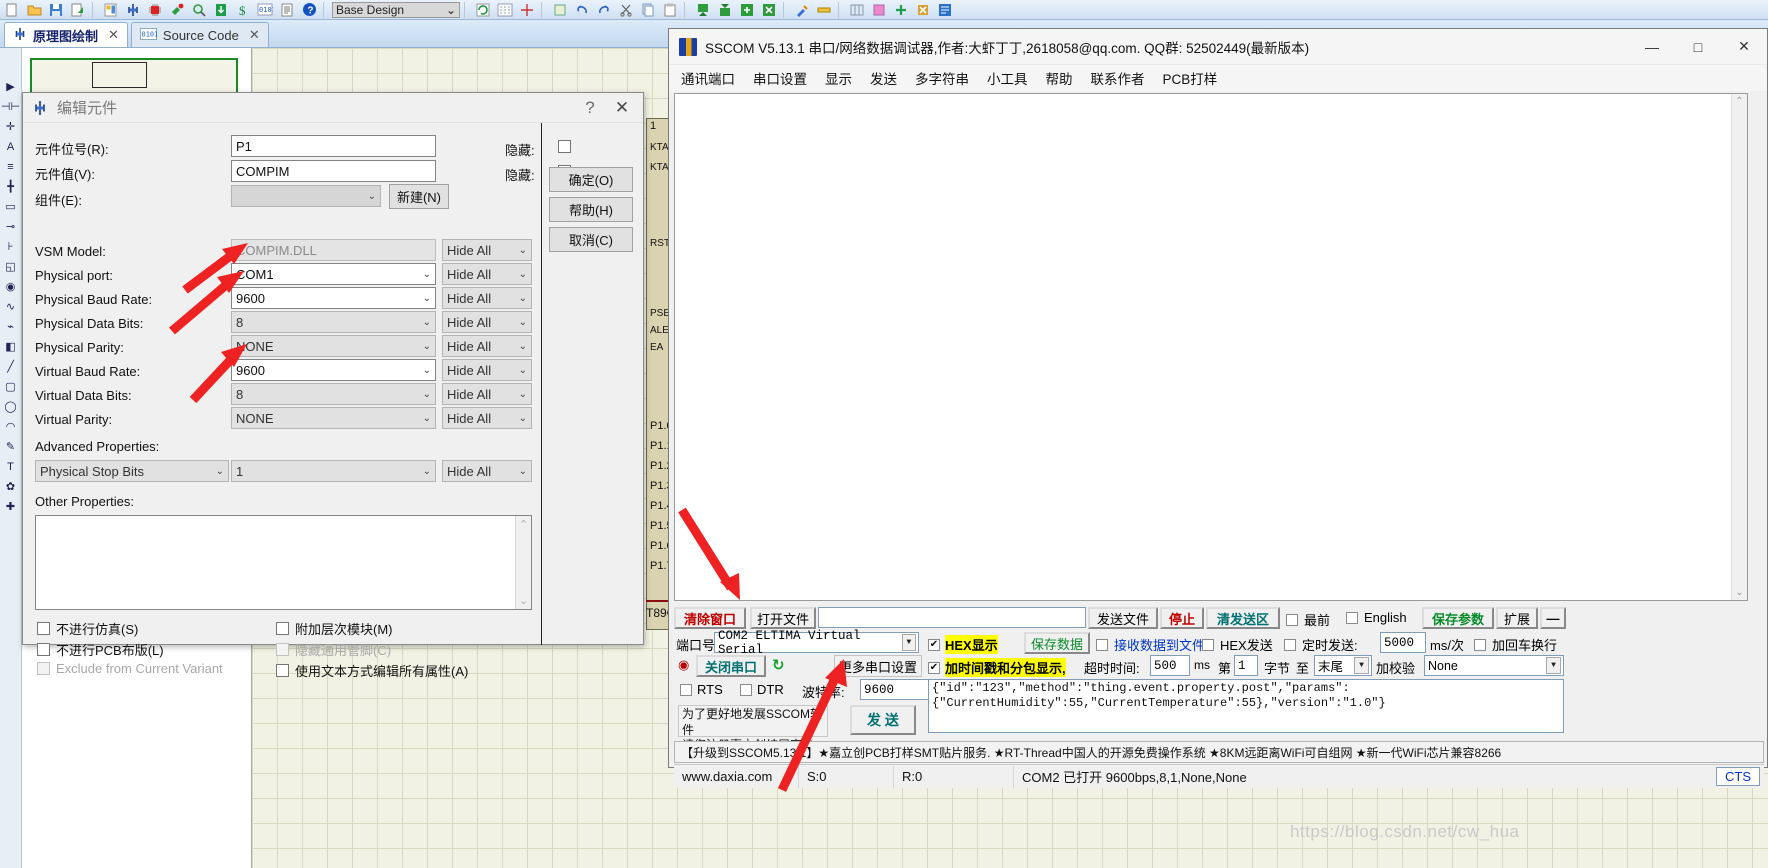  I want to click on menu-item-contact-author: 联系作者, so click(1118, 78).